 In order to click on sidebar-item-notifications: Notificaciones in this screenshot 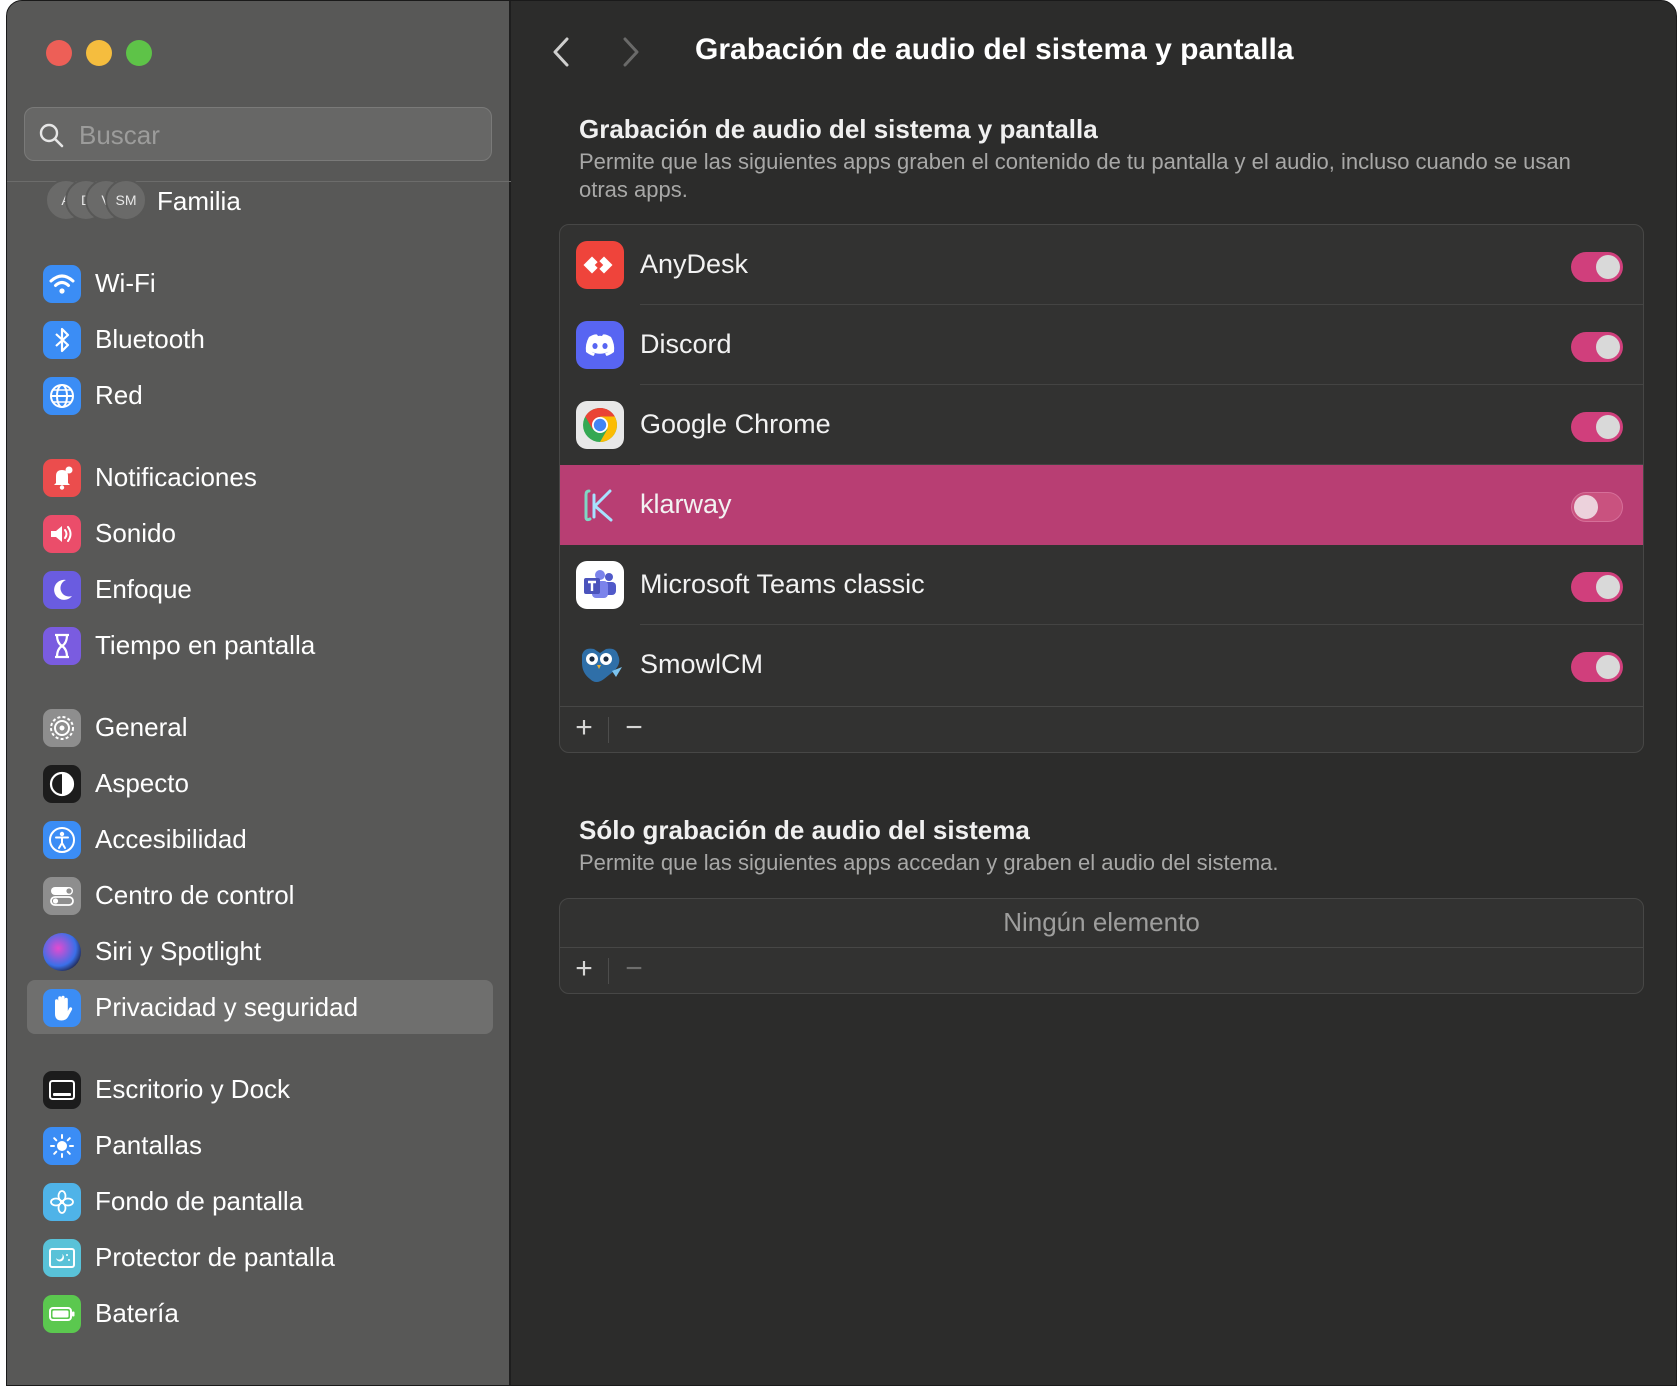, I will do `click(260, 477)`.